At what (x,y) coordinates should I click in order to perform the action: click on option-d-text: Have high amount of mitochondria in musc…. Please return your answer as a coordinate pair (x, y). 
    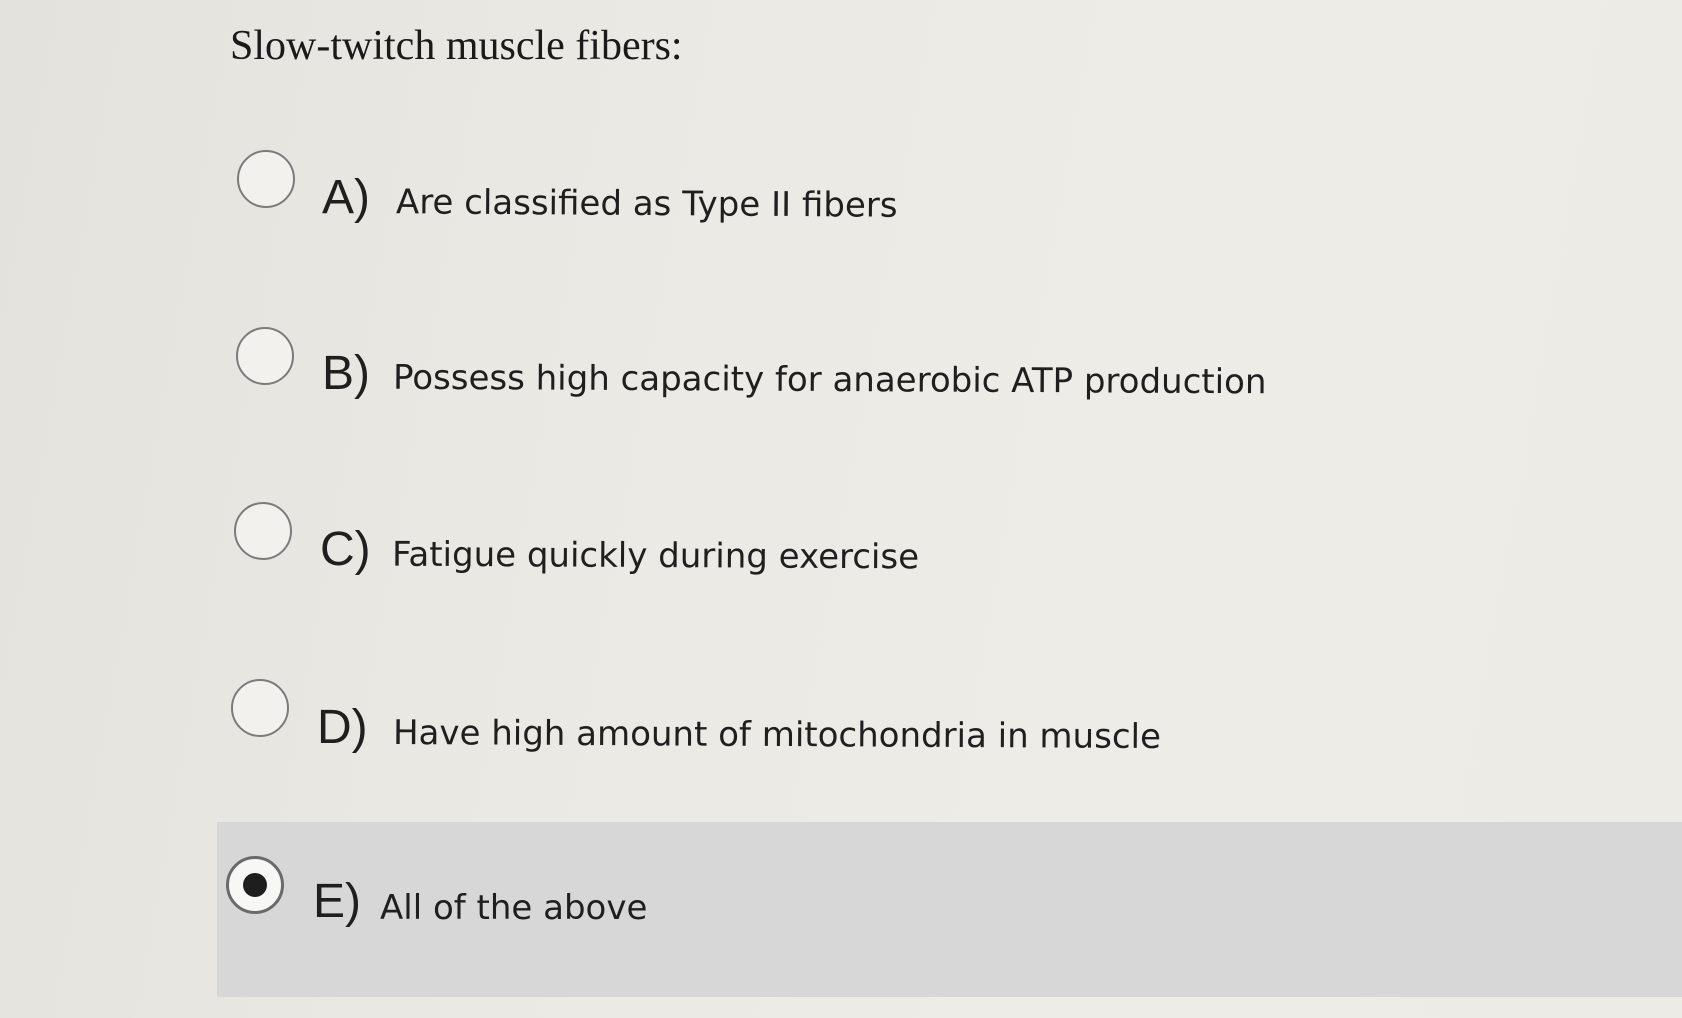
    Looking at the image, I should click on (777, 735).